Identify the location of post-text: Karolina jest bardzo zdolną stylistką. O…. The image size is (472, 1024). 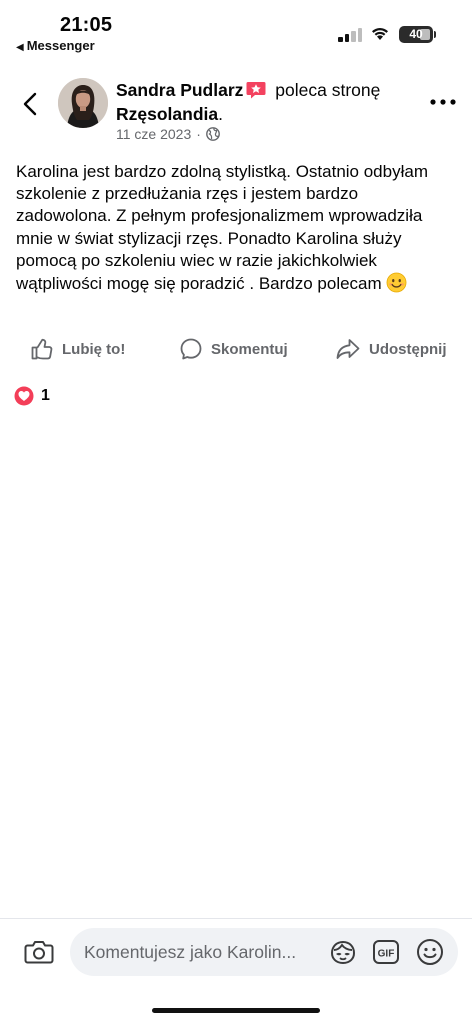
(222, 228).